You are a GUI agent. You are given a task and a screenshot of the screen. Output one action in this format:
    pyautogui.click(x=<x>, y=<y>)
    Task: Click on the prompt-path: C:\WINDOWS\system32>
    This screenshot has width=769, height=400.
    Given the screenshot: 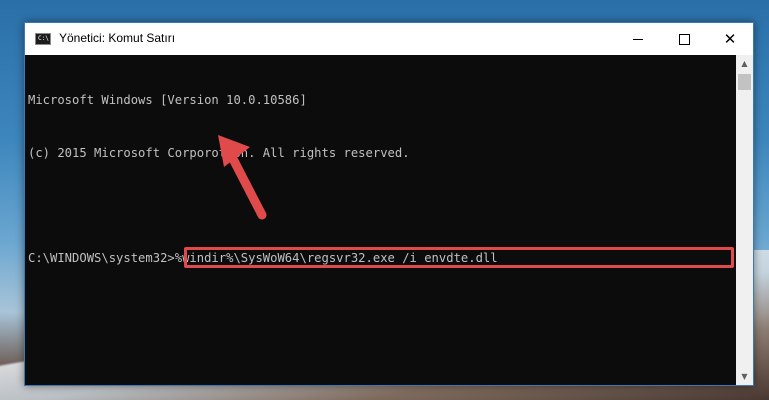 What is the action you would take?
    pyautogui.click(x=101, y=257)
    